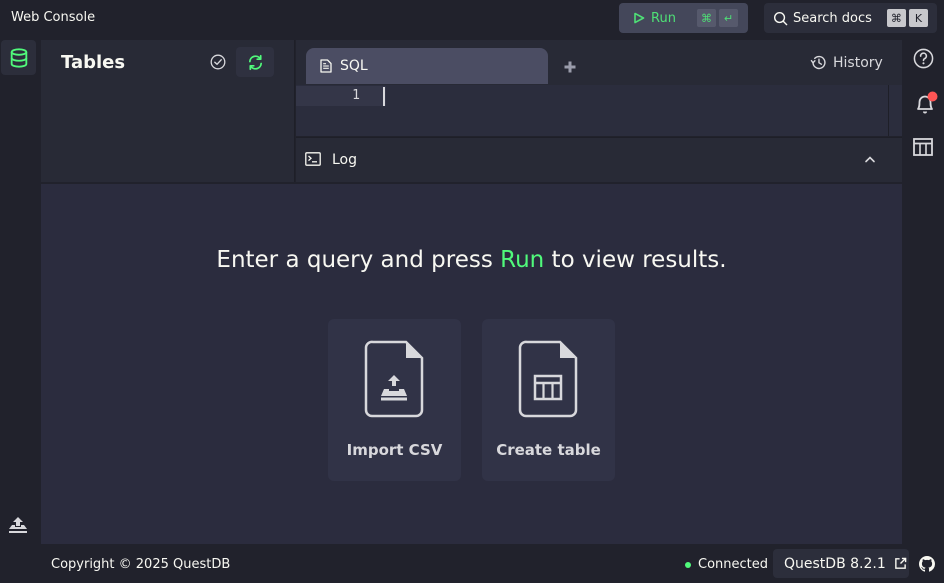 The height and width of the screenshot is (583, 944). What do you see at coordinates (635, 260) in the screenshot?
I see `message-text: to view results.` at bounding box center [635, 260].